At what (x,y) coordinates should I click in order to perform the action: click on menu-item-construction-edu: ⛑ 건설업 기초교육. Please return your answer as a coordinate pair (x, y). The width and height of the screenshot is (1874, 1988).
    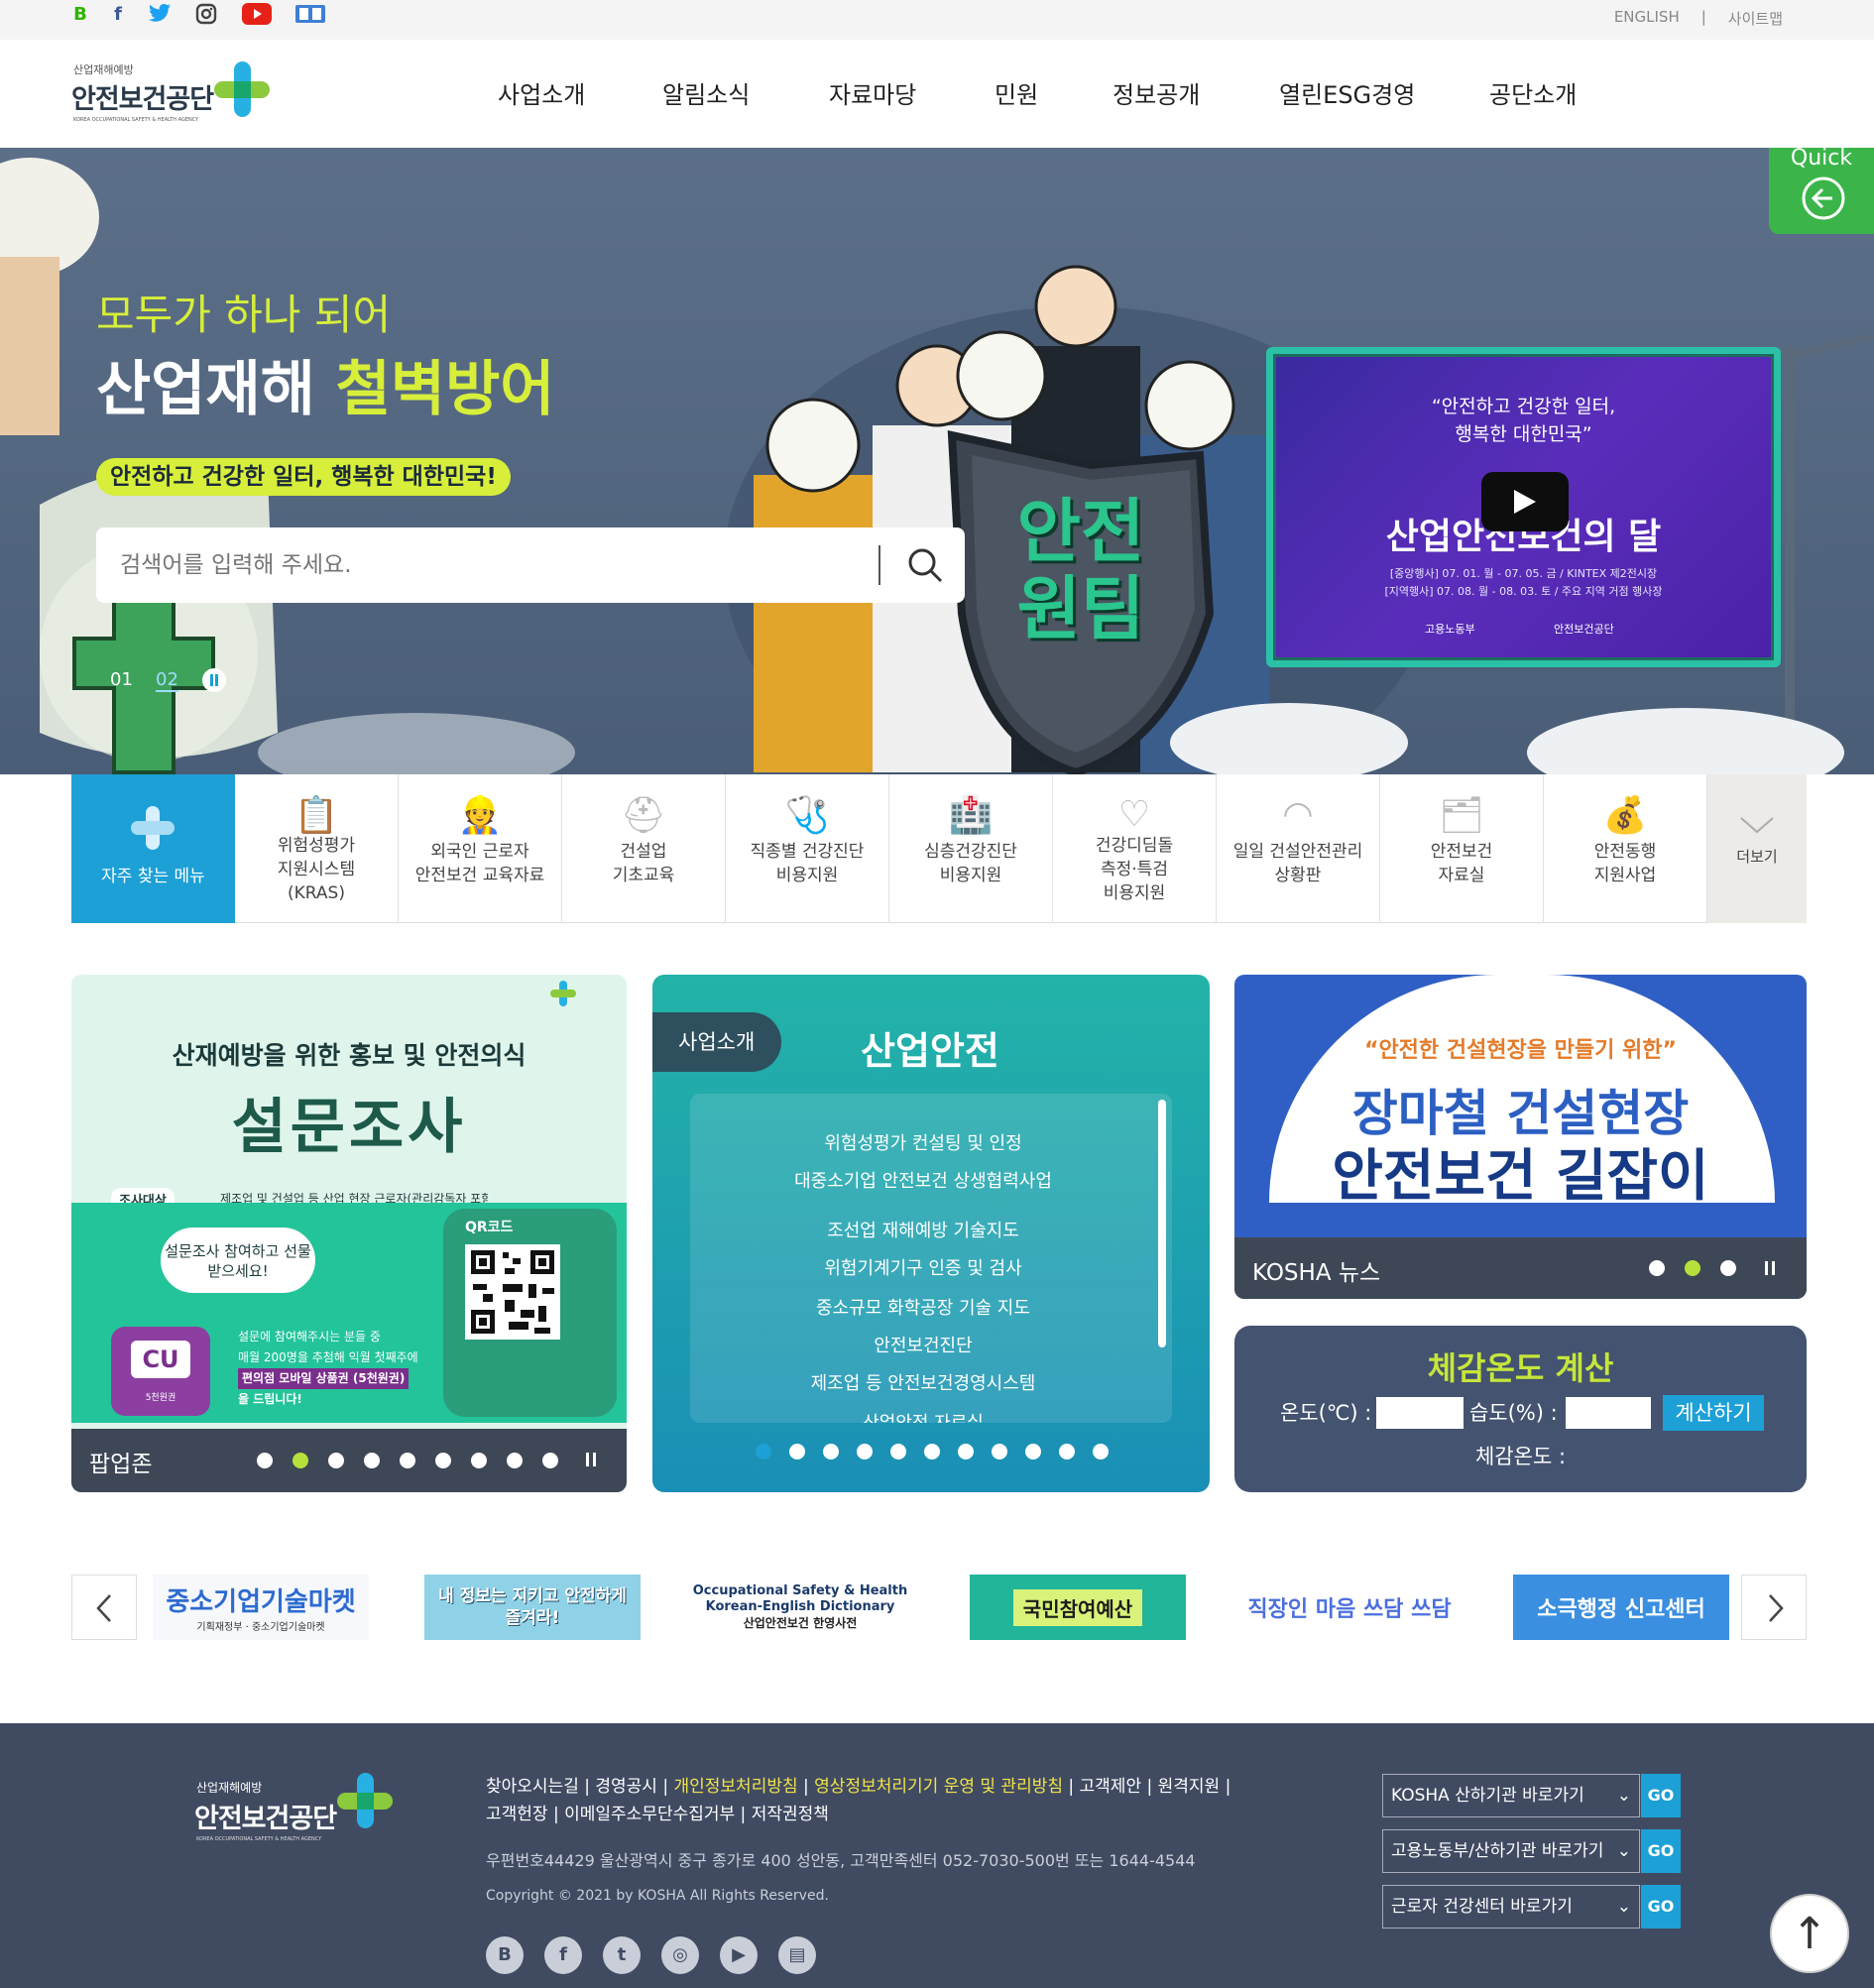
    Looking at the image, I should click on (644, 848).